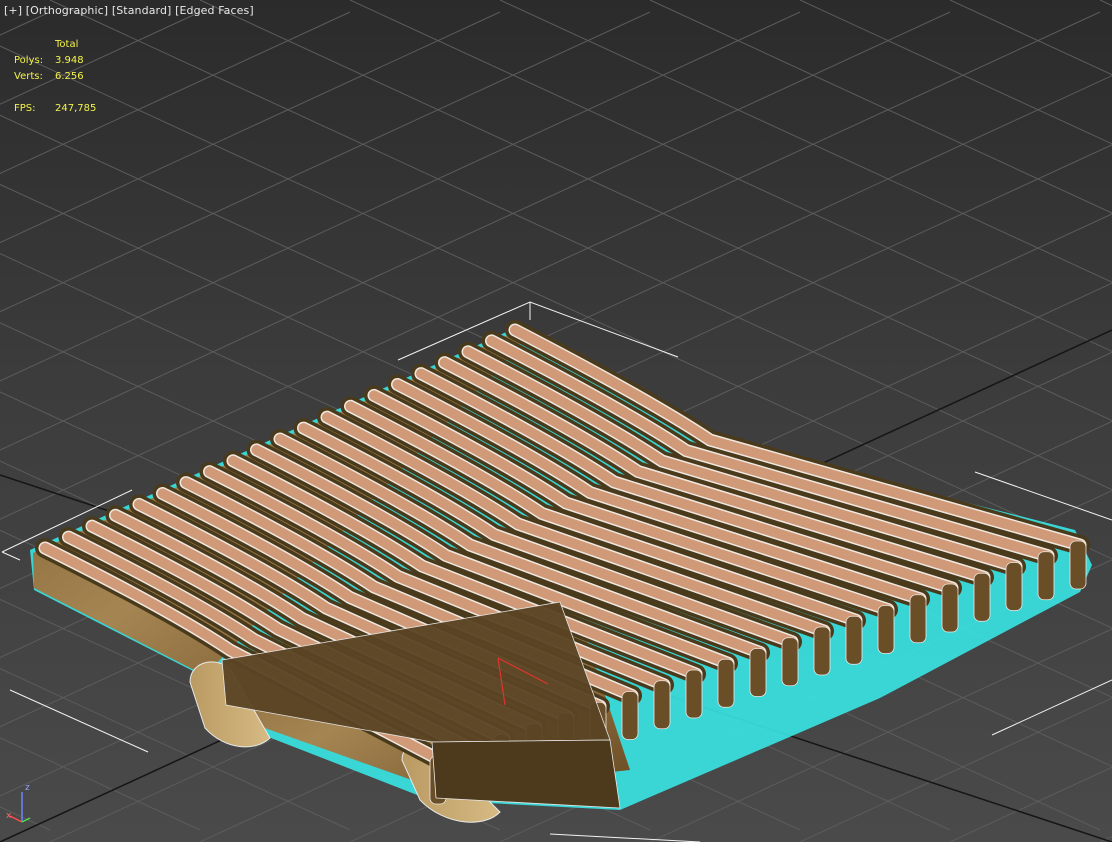 The height and width of the screenshot is (842, 1112). I want to click on axis-x-label: x, so click(9, 816).